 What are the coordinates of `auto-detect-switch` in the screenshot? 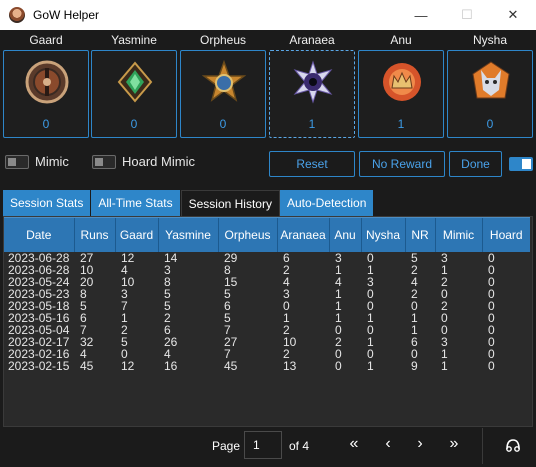 It's located at (521, 164).